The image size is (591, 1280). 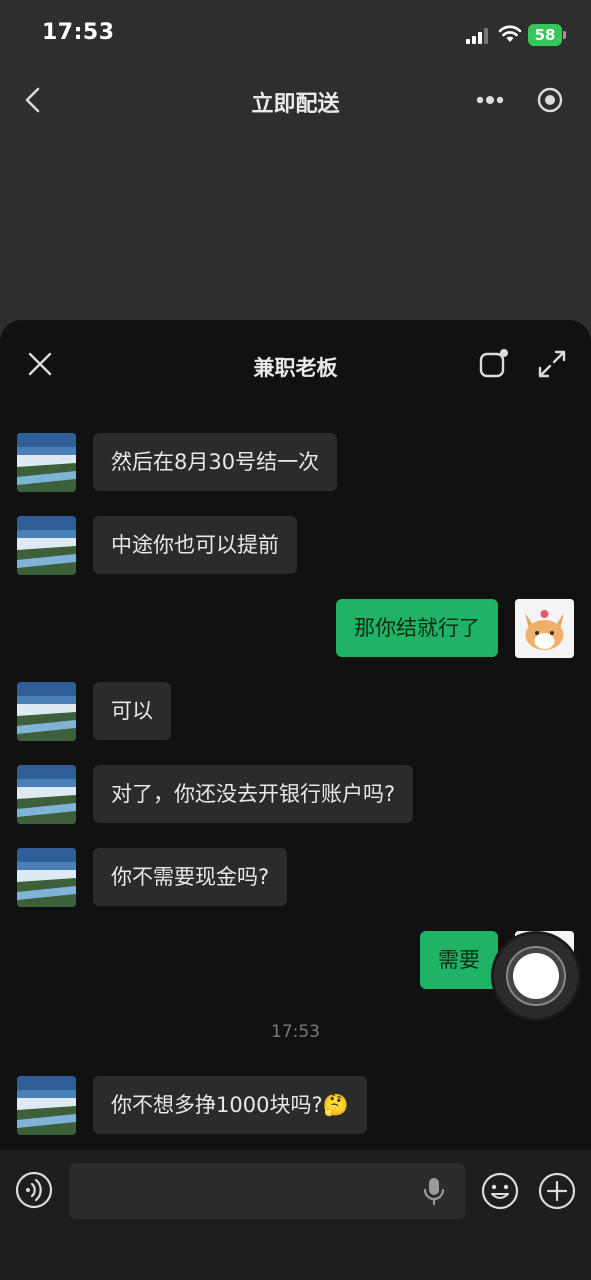 I want to click on expand-icon, so click(x=552, y=364).